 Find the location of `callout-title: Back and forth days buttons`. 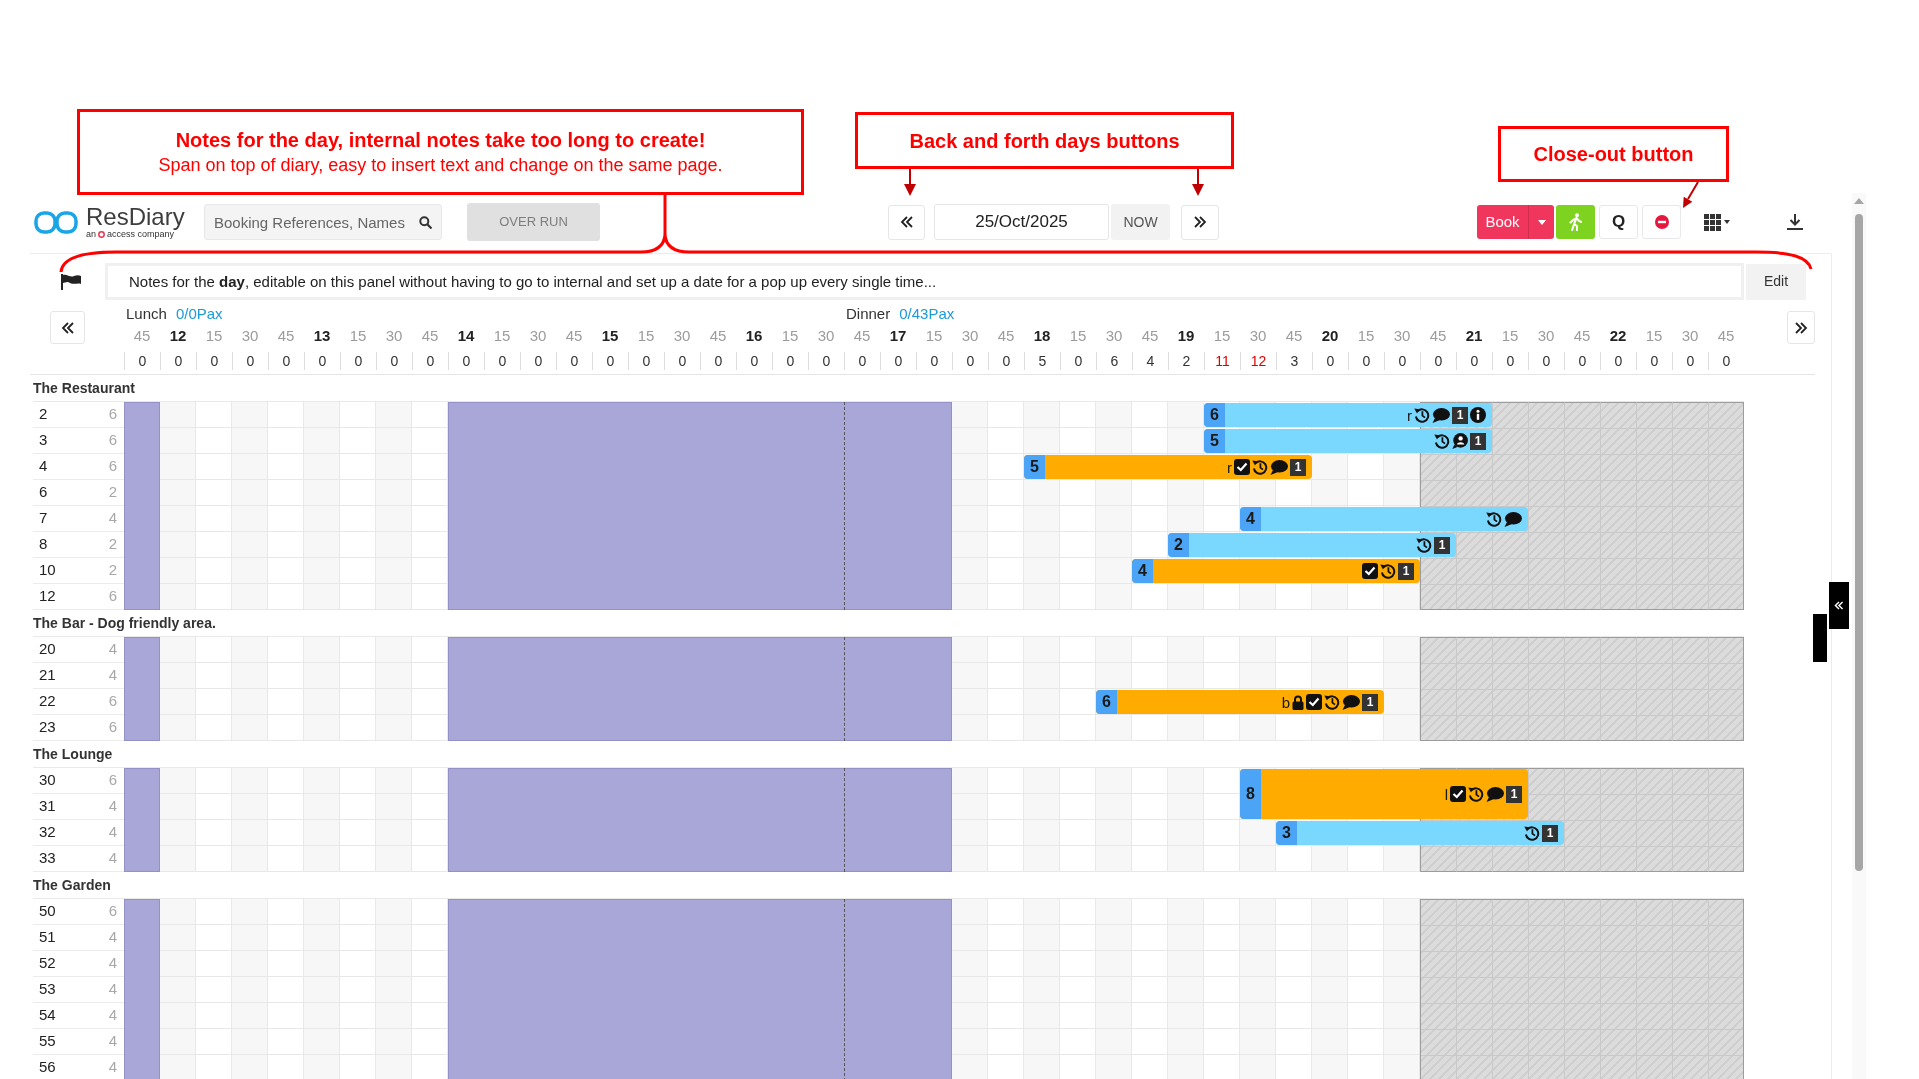

callout-title: Back and forth days buttons is located at coordinates (1044, 141).